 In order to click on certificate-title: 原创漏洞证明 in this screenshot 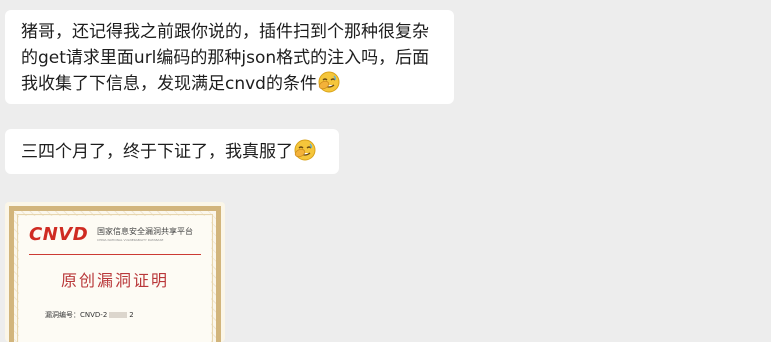, I will do `click(114, 280)`.